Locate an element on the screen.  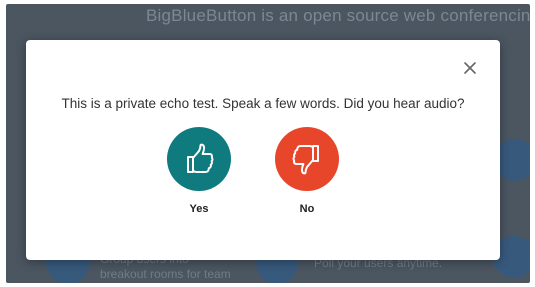
close-button is located at coordinates (470, 68).